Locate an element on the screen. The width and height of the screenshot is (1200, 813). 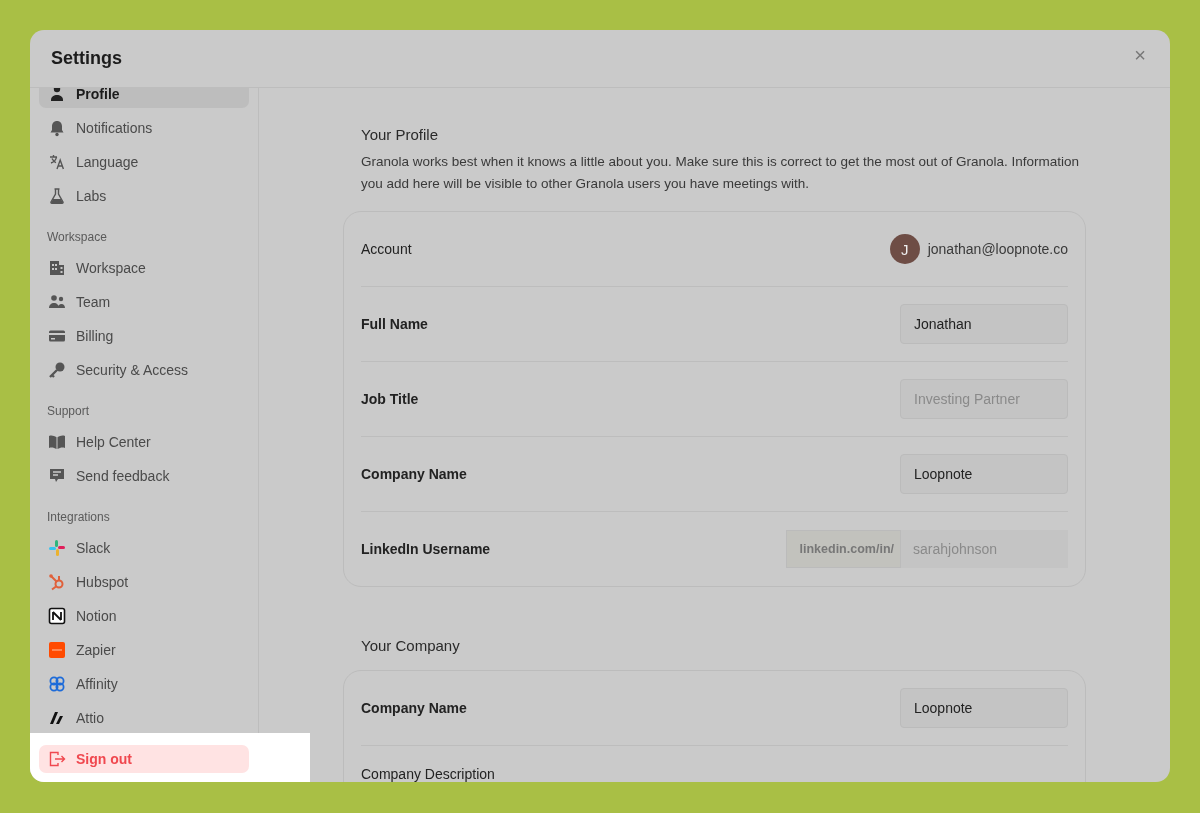
sidebar-item: Labs is located at coordinates (144, 196).